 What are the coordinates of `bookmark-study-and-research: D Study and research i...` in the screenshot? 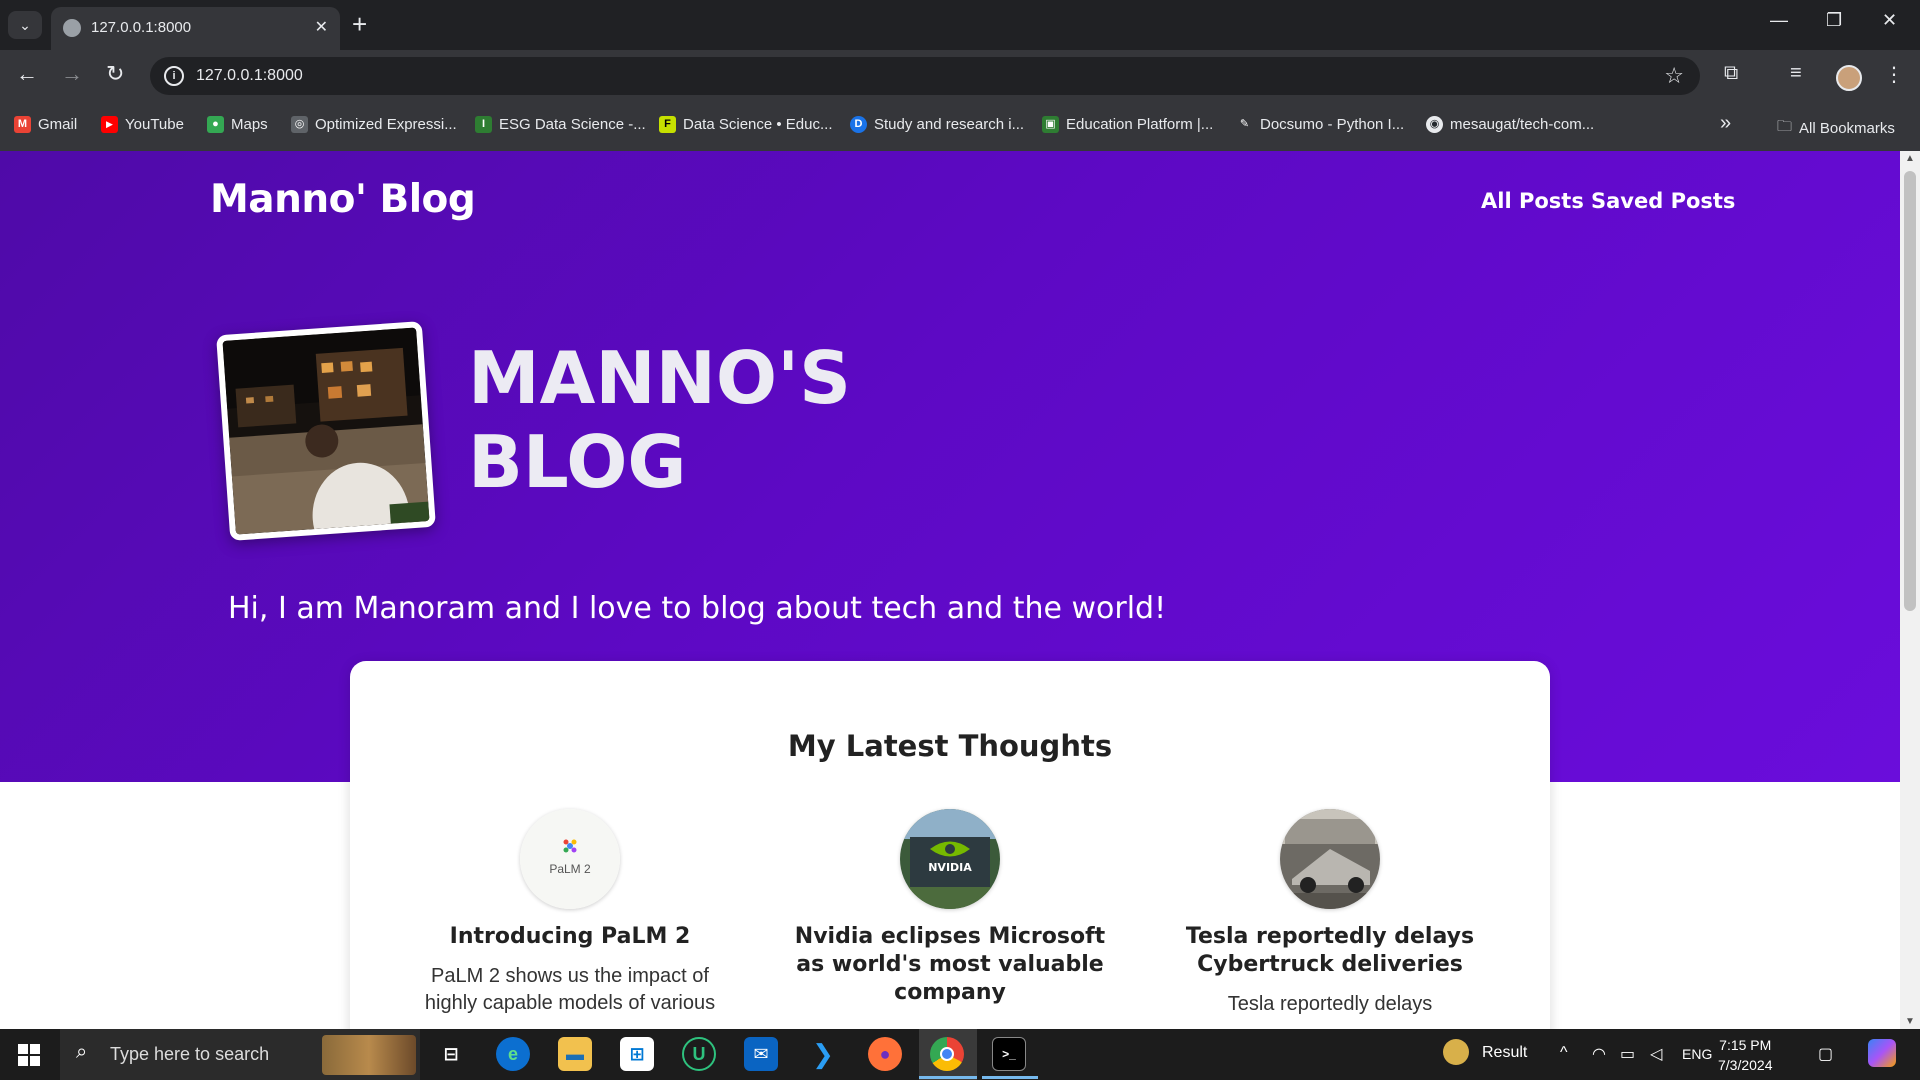 It's located at (937, 124).